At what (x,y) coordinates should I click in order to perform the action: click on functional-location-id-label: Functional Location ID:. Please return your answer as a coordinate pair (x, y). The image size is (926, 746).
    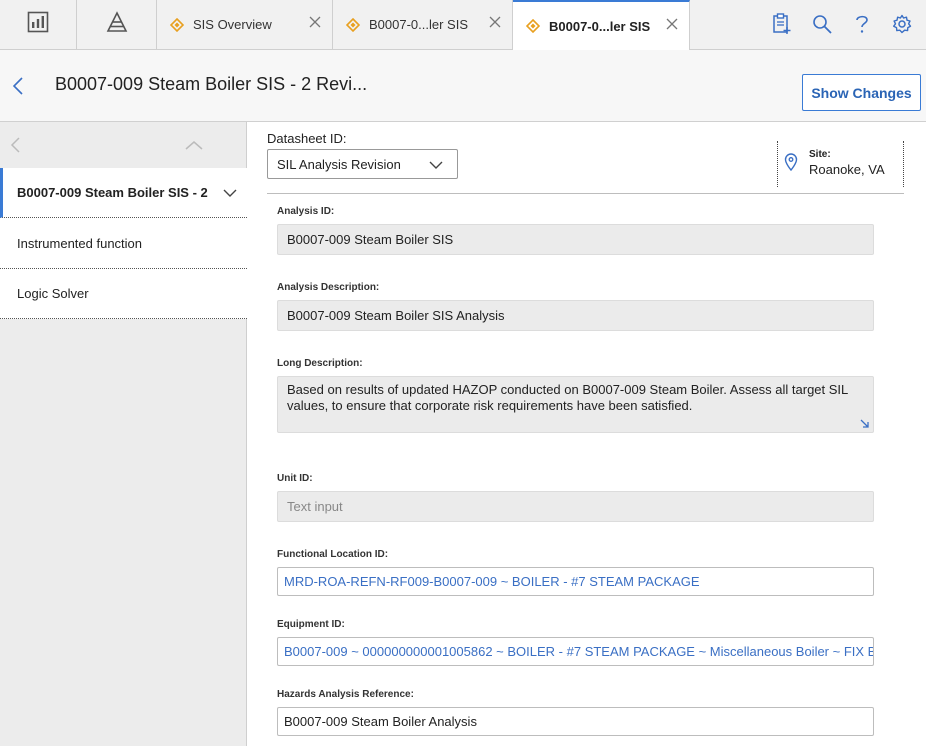
    Looking at the image, I should click on (333, 554).